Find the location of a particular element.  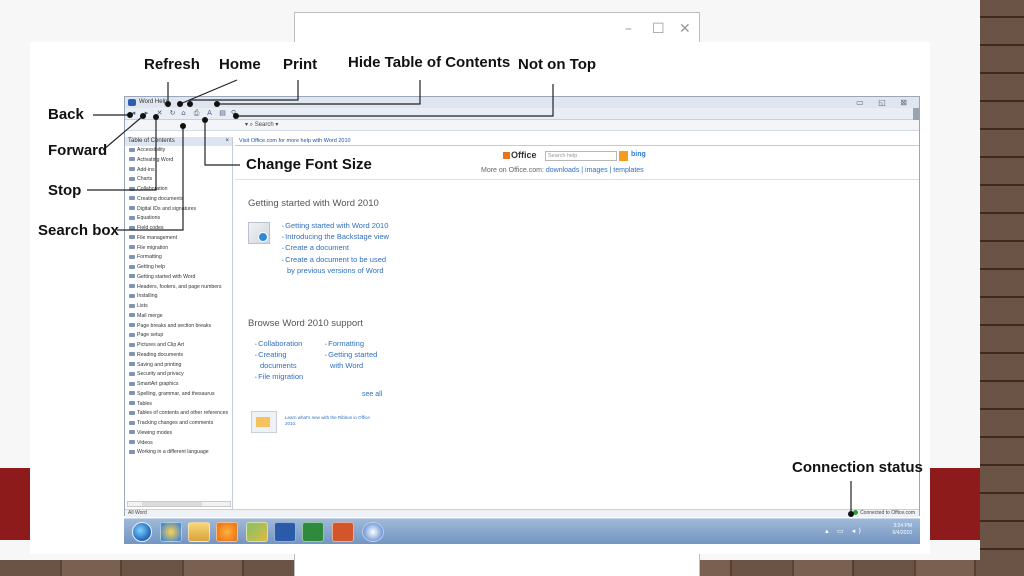

toc-item: Tracking changes and comments is located at coordinates (178, 424).